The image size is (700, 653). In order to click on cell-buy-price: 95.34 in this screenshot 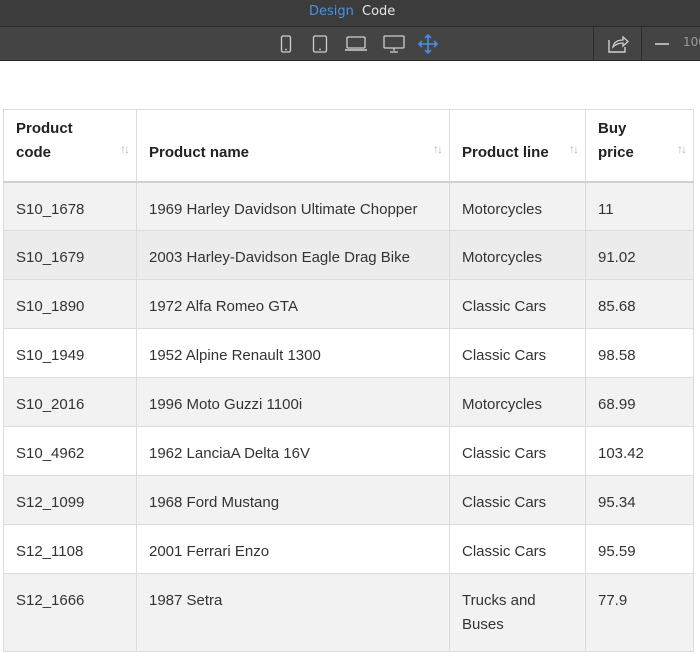, I will do `click(639, 500)`.